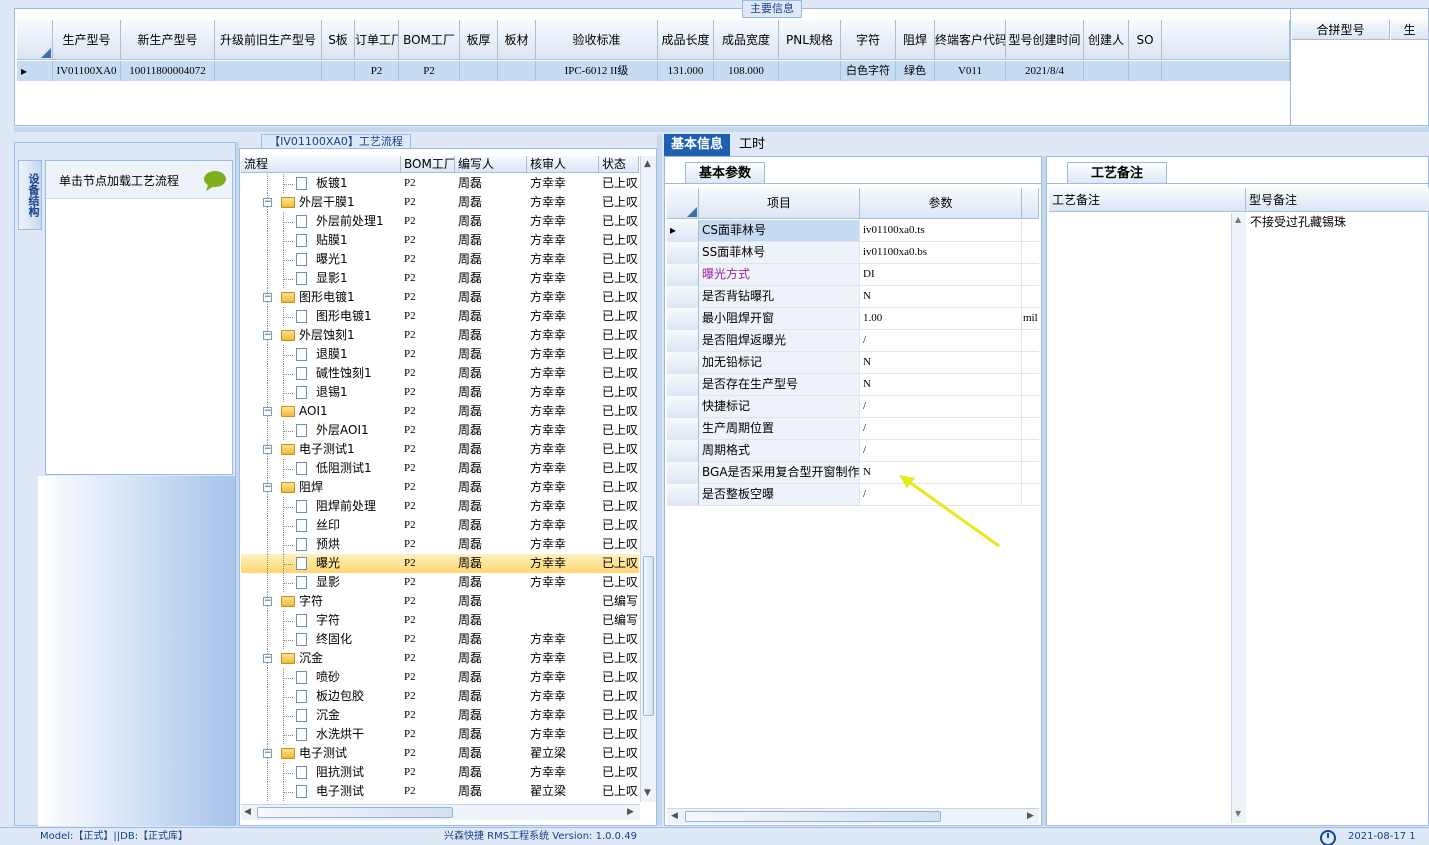 Image resolution: width=1429 pixels, height=845 pixels. What do you see at coordinates (440, 639) in the screenshot?
I see `flow-row: 终固化 P2 周磊 方幸幸 已上叹` at bounding box center [440, 639].